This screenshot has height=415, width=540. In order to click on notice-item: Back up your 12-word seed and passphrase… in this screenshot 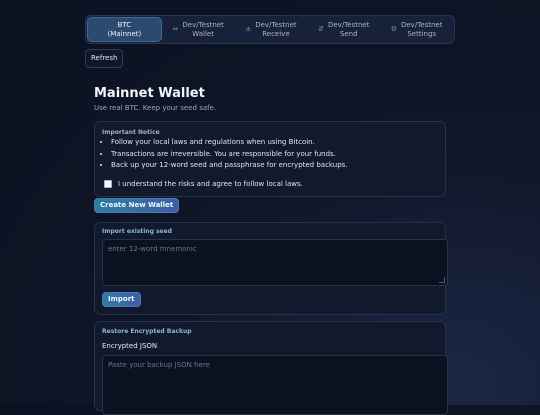, I will do `click(229, 166)`.